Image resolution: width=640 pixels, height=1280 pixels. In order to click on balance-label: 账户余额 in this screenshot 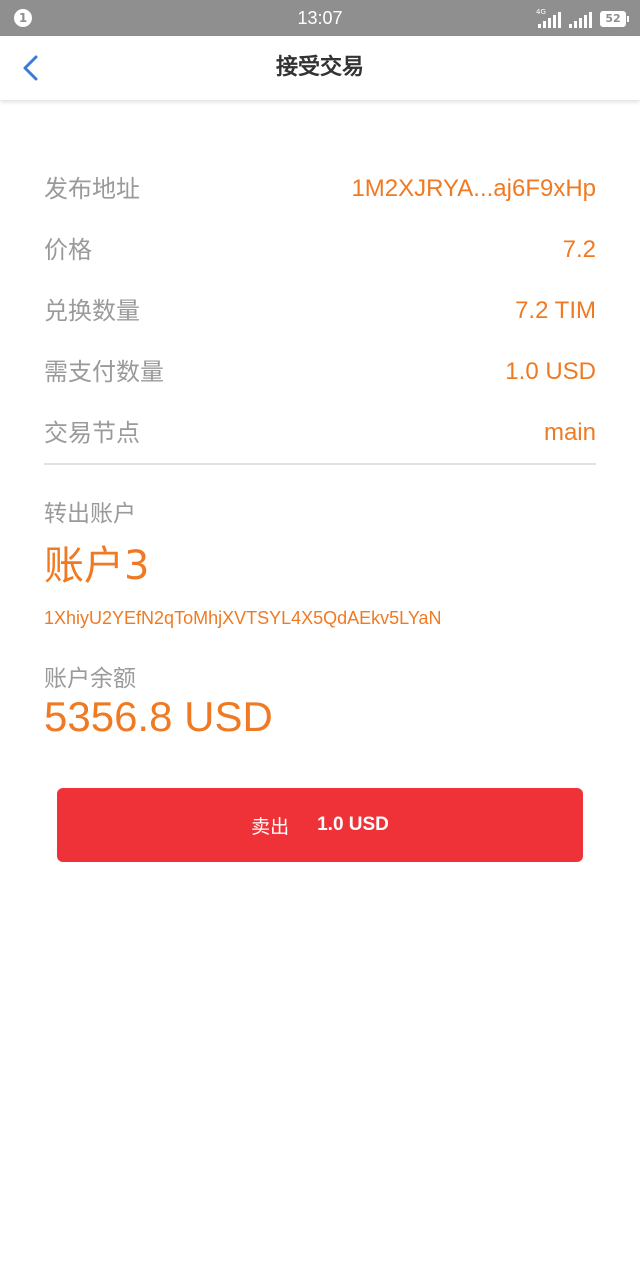, I will do `click(90, 679)`.